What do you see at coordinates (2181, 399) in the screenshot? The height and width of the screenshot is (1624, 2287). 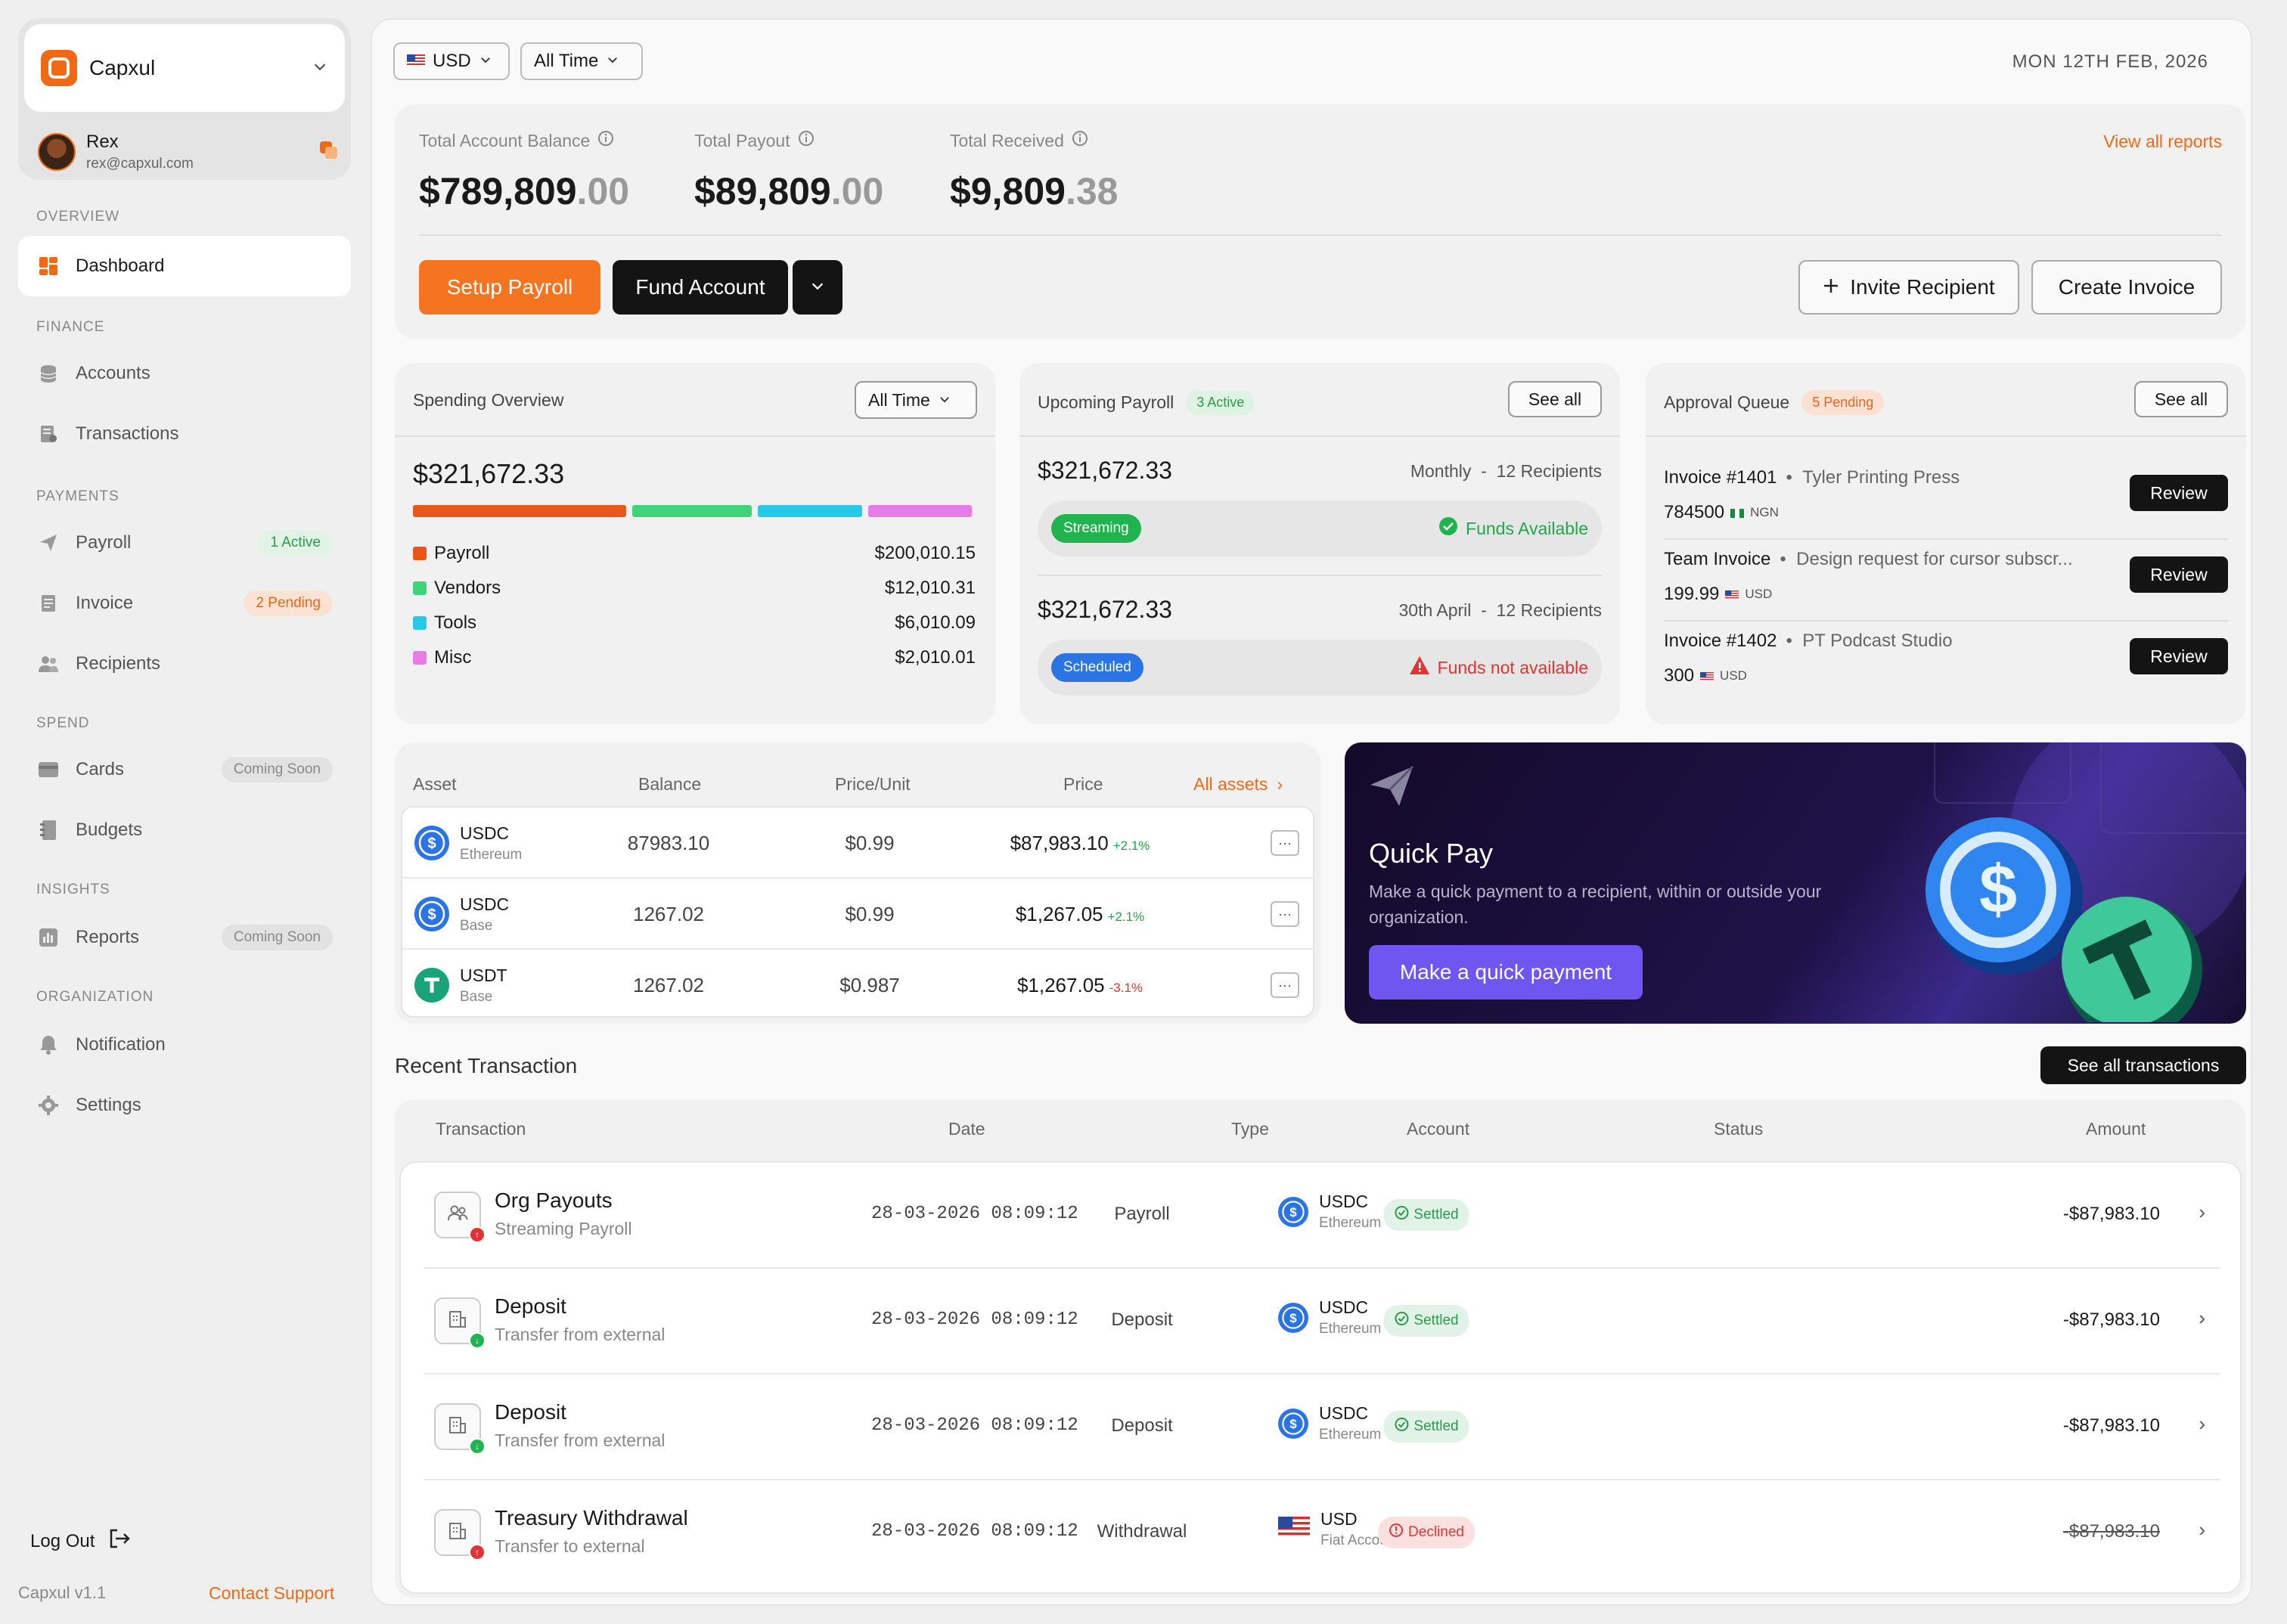 I see `approval-see-all-button: See all` at bounding box center [2181, 399].